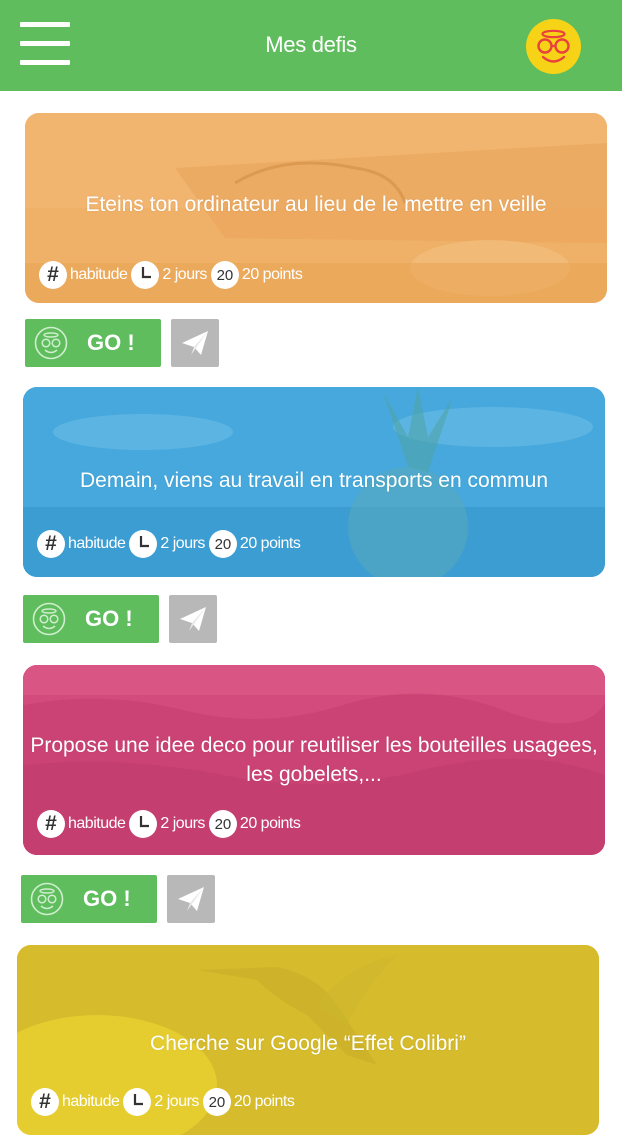 Image resolution: width=622 pixels, height=1135 pixels. Describe the element at coordinates (553, 46) in the screenshot. I see `smiley-halo-glasses-icon` at that location.